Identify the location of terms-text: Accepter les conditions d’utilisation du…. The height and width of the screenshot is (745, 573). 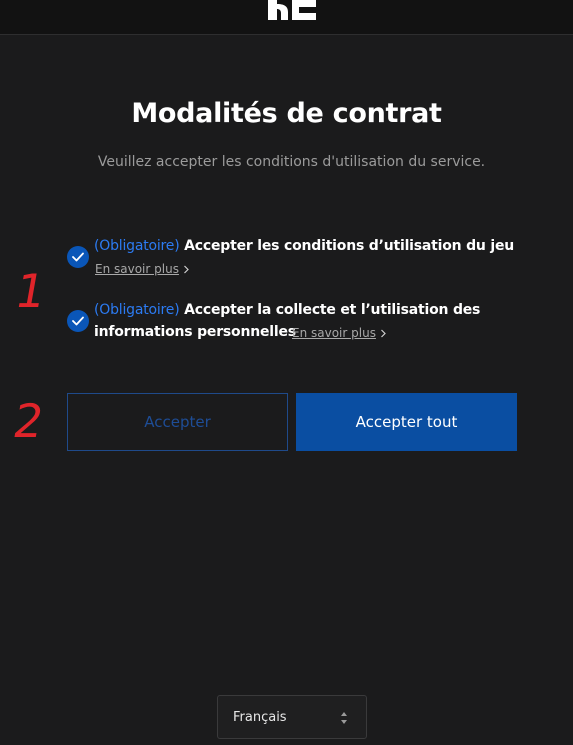
(349, 246).